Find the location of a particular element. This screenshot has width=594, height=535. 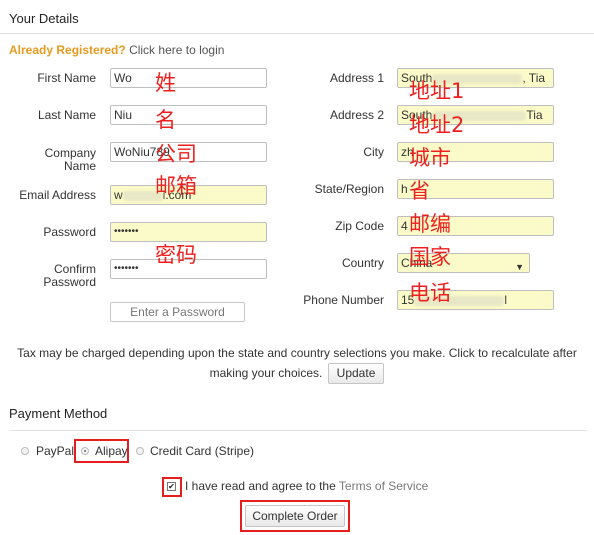

chevron-down-icon: ▼ is located at coordinates (519, 267).